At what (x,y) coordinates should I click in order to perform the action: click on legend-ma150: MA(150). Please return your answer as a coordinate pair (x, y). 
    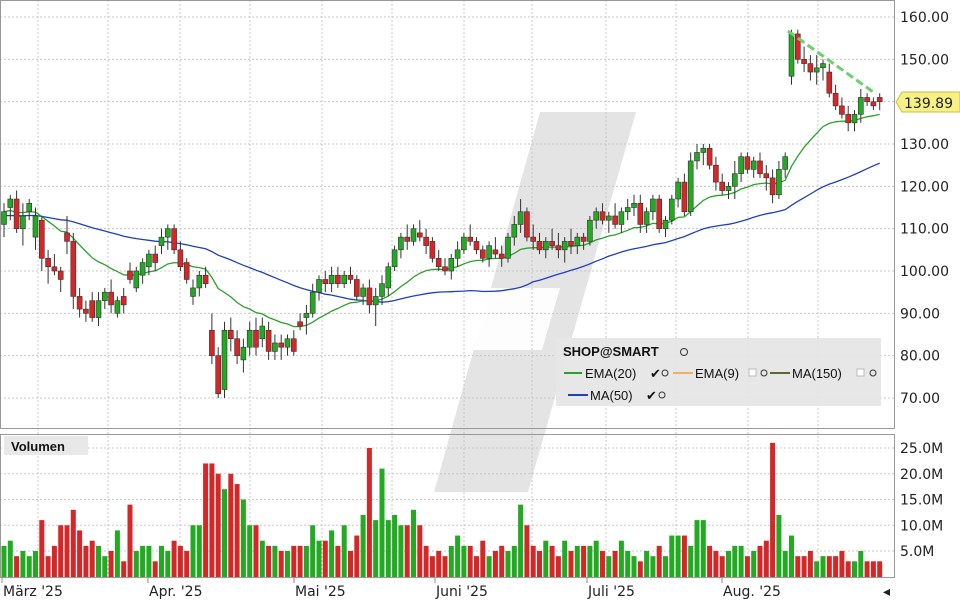
    Looking at the image, I should click on (817, 373).